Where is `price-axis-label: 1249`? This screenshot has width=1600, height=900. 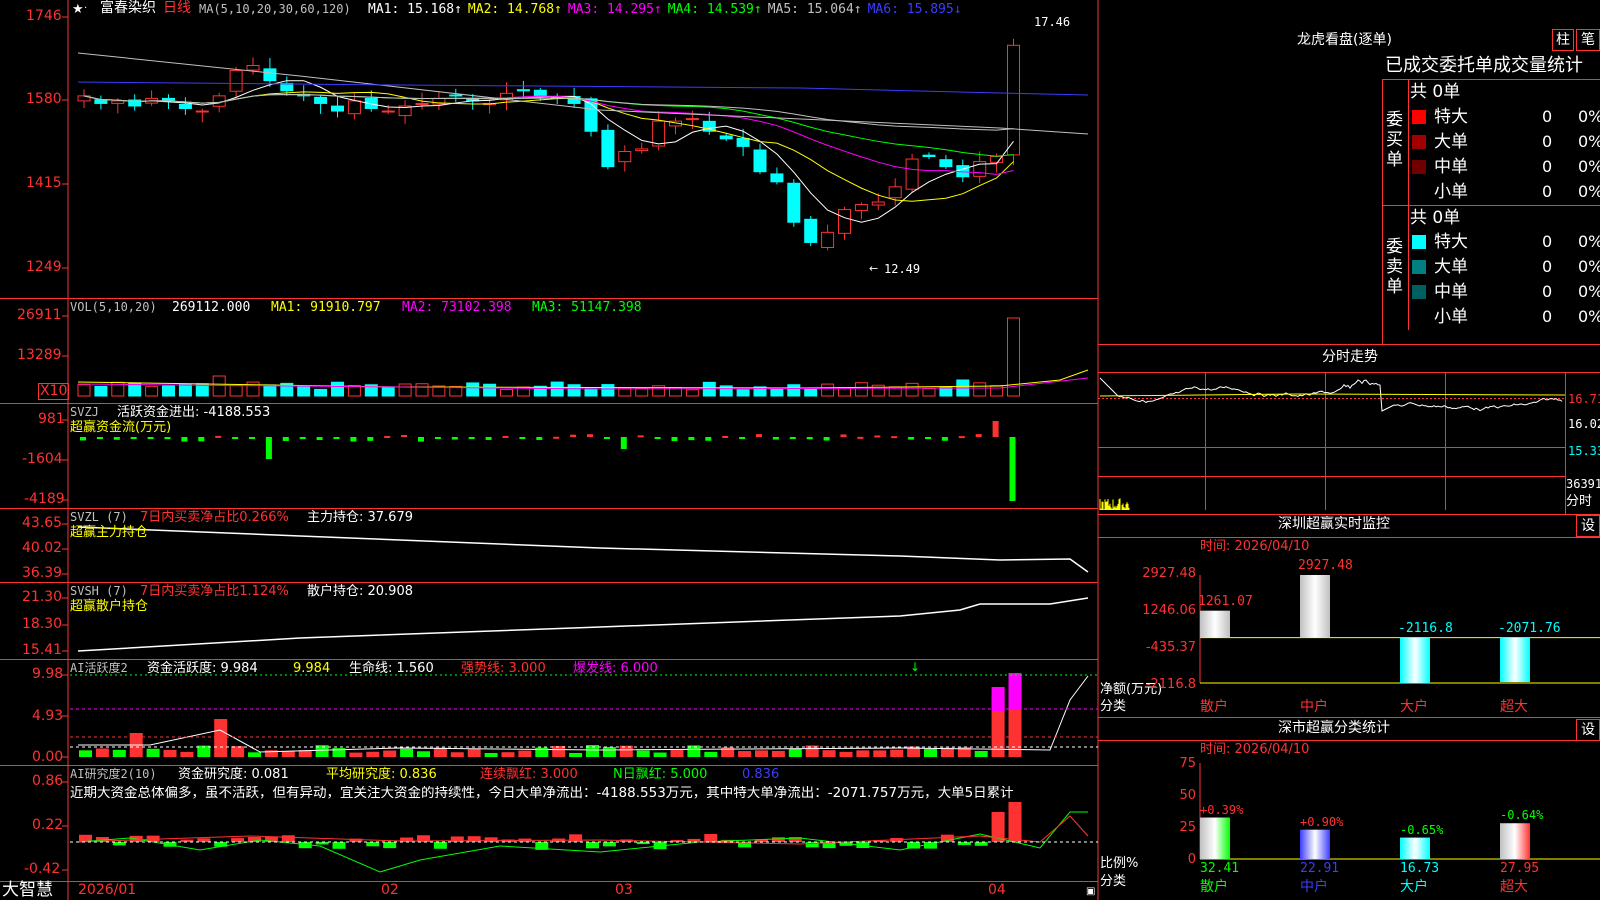 price-axis-label: 1249 is located at coordinates (44, 267).